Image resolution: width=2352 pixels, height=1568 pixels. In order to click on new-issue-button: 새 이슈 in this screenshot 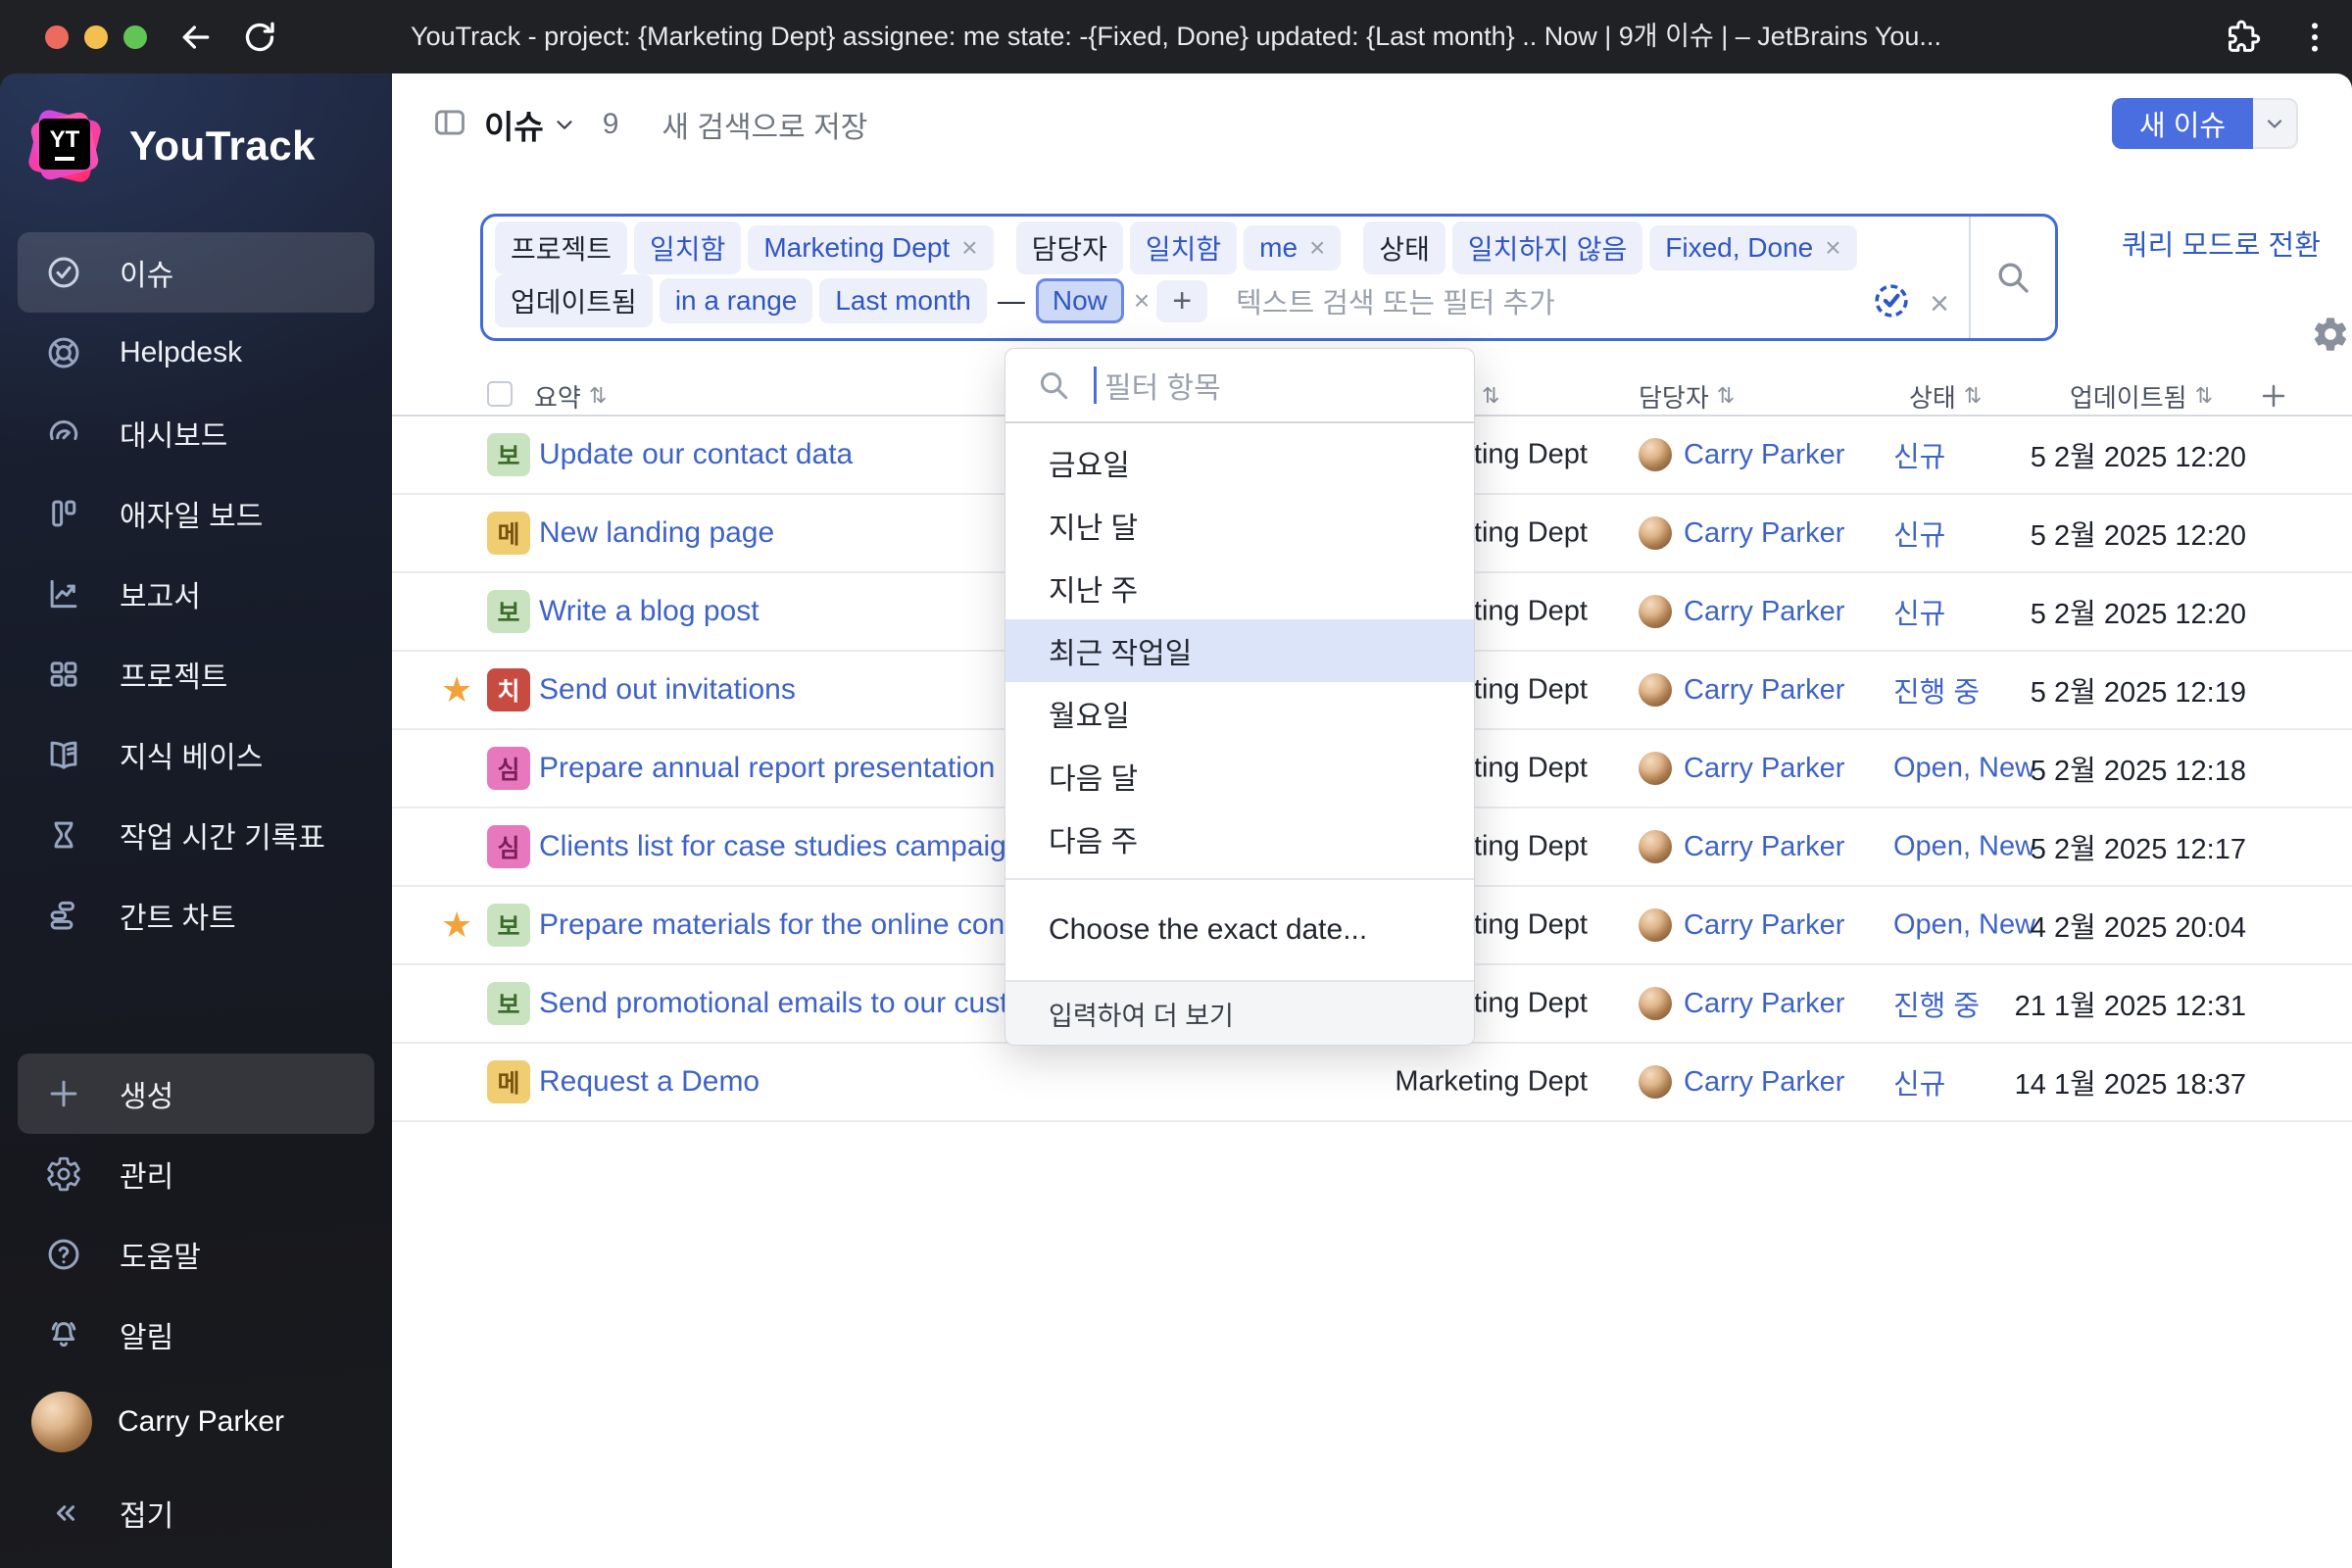, I will do `click(2183, 124)`.